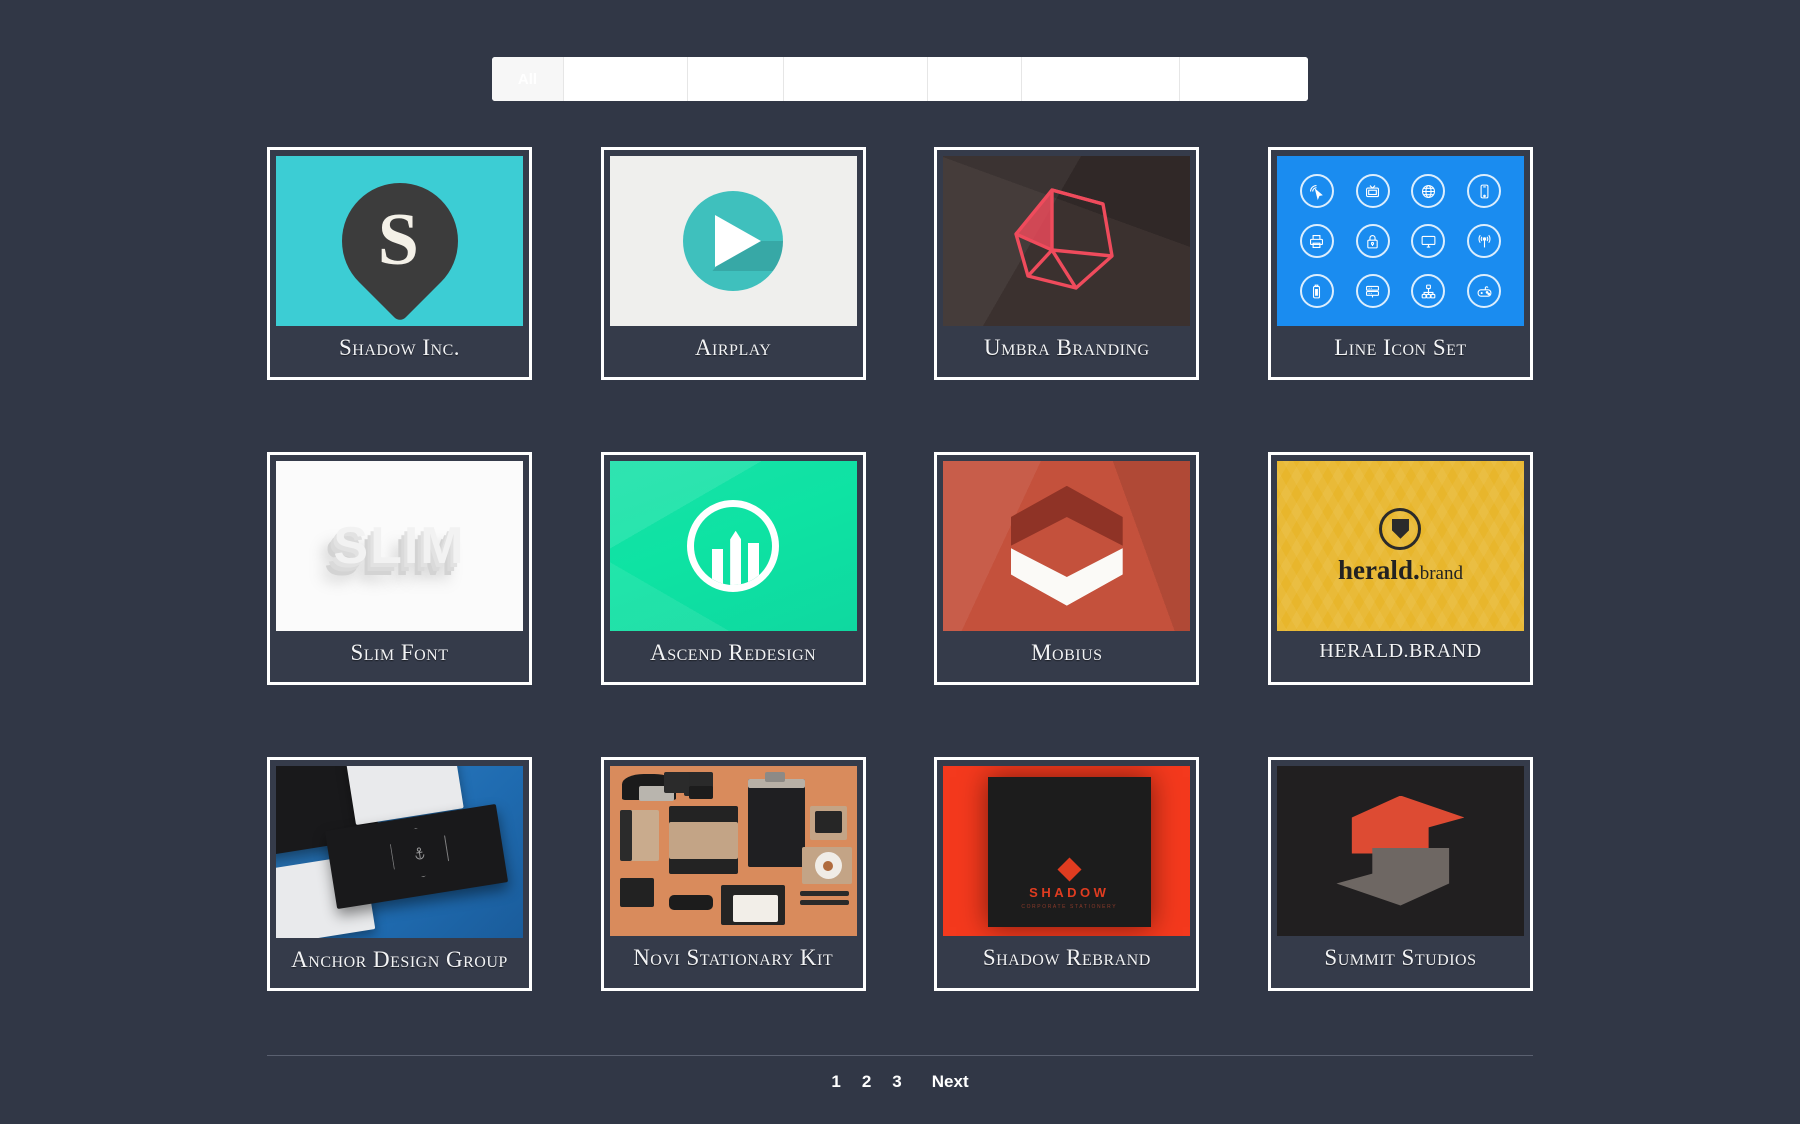 Image resolution: width=1800 pixels, height=1124 pixels. What do you see at coordinates (733, 850) in the screenshot?
I see `thumbnail-novi-stationary-kit` at bounding box center [733, 850].